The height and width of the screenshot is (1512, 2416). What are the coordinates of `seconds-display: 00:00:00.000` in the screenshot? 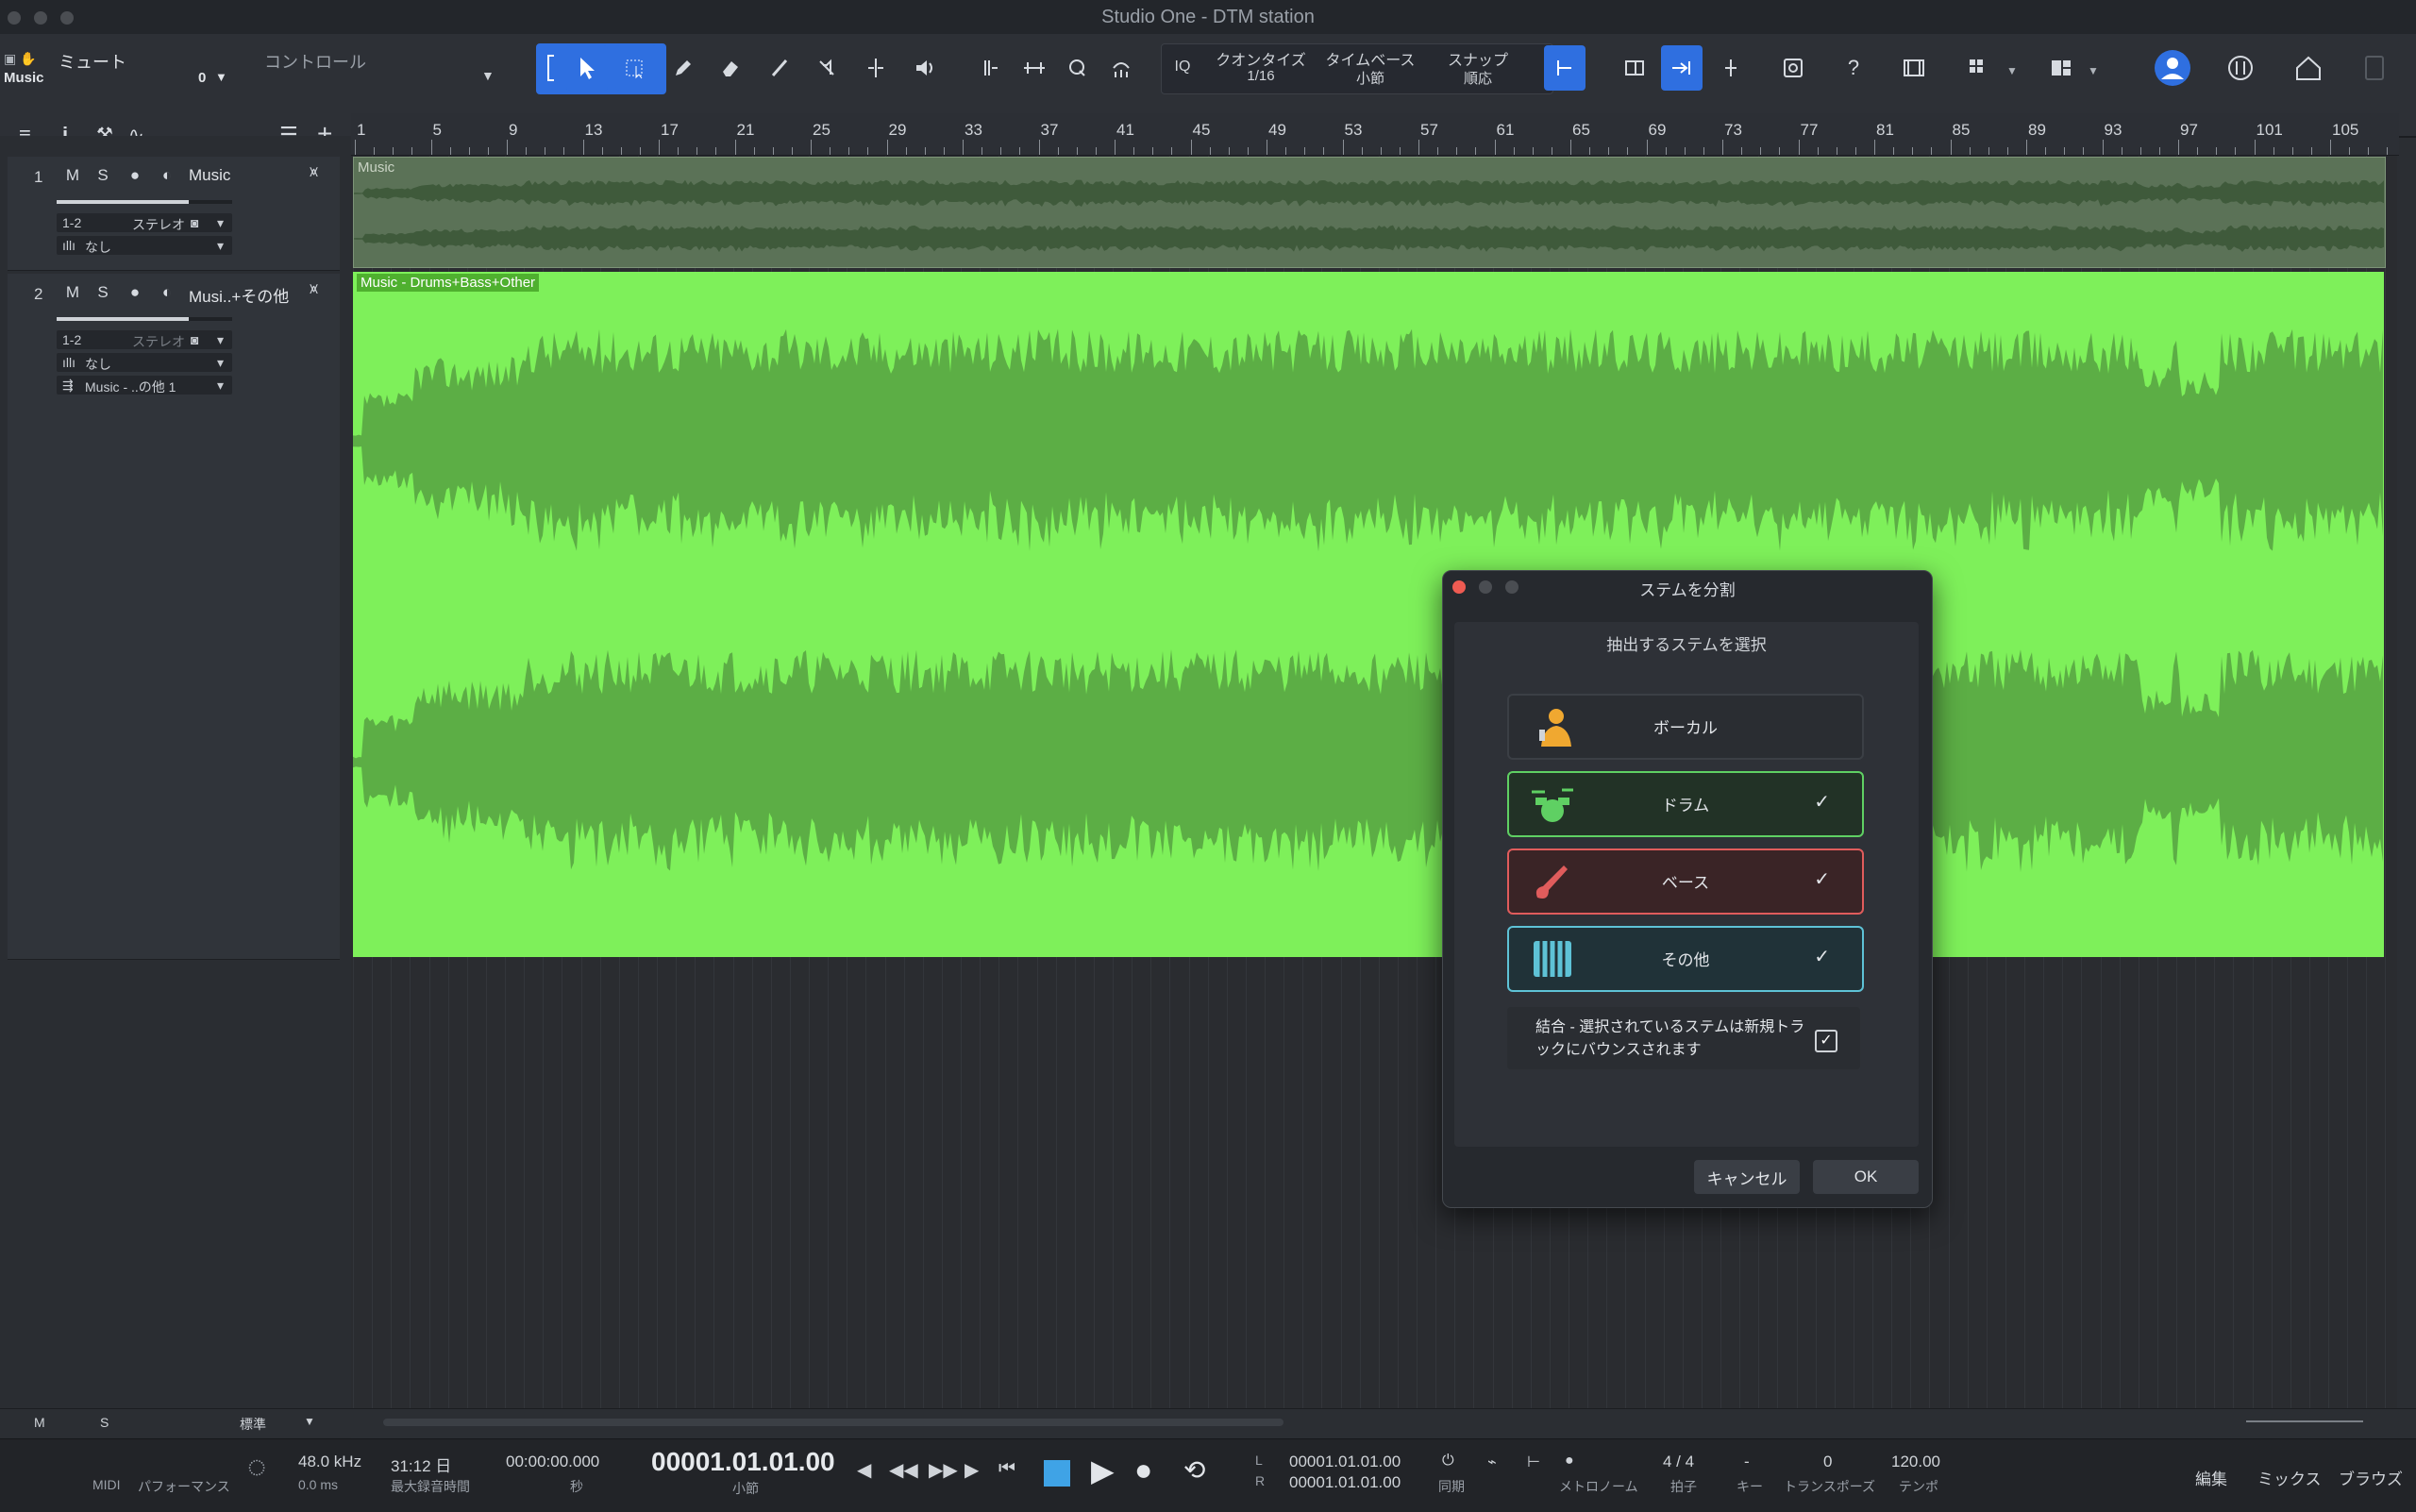 It's located at (552, 1462).